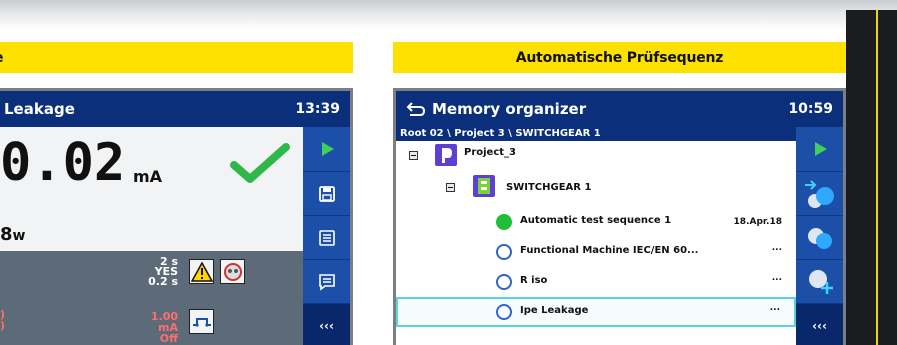 This screenshot has width=897, height=345. I want to click on list-icon, so click(326, 237).